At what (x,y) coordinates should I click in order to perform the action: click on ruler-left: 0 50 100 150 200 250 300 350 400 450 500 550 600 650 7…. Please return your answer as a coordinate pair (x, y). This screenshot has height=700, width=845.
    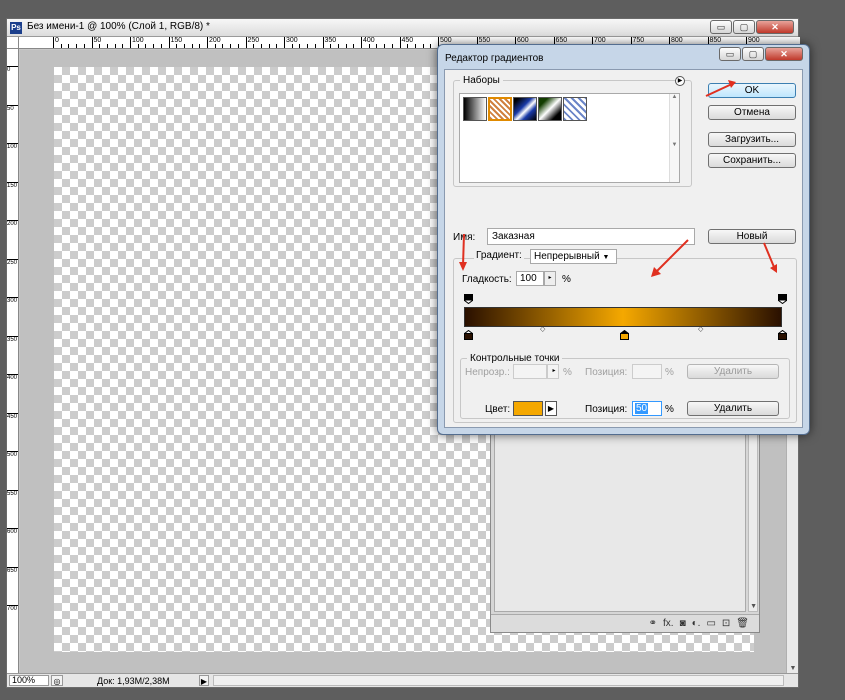
    Looking at the image, I should click on (13, 362).